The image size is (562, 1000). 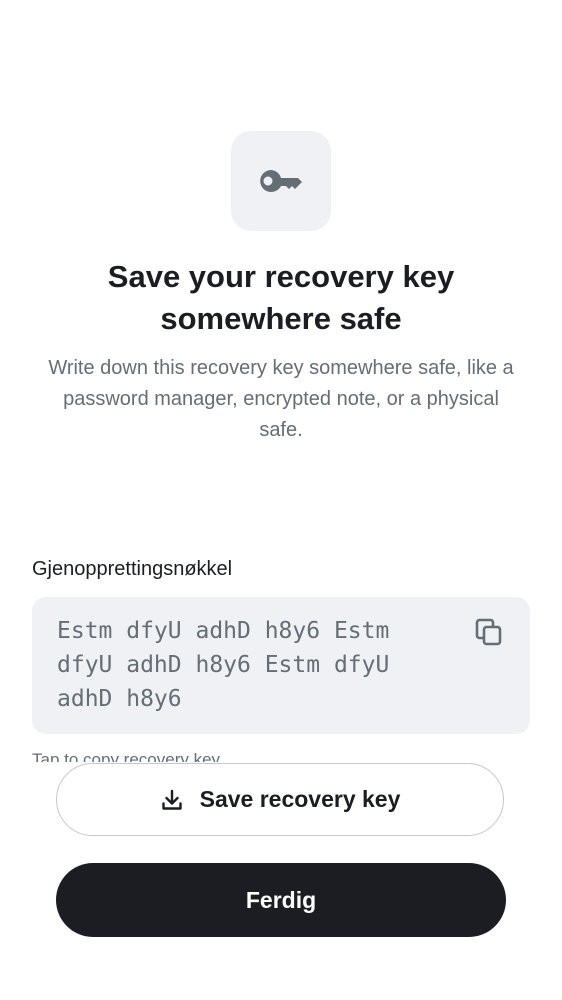 I want to click on key-icon-tile, so click(x=281, y=181).